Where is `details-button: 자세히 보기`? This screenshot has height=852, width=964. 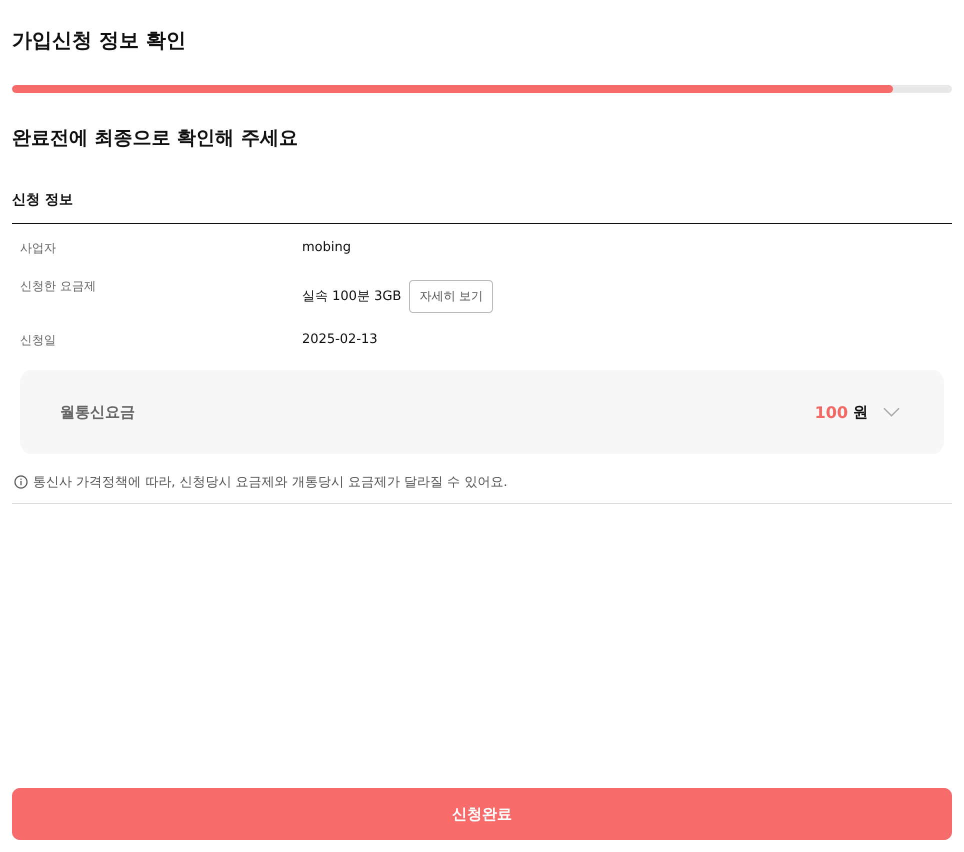 details-button: 자세히 보기 is located at coordinates (451, 296).